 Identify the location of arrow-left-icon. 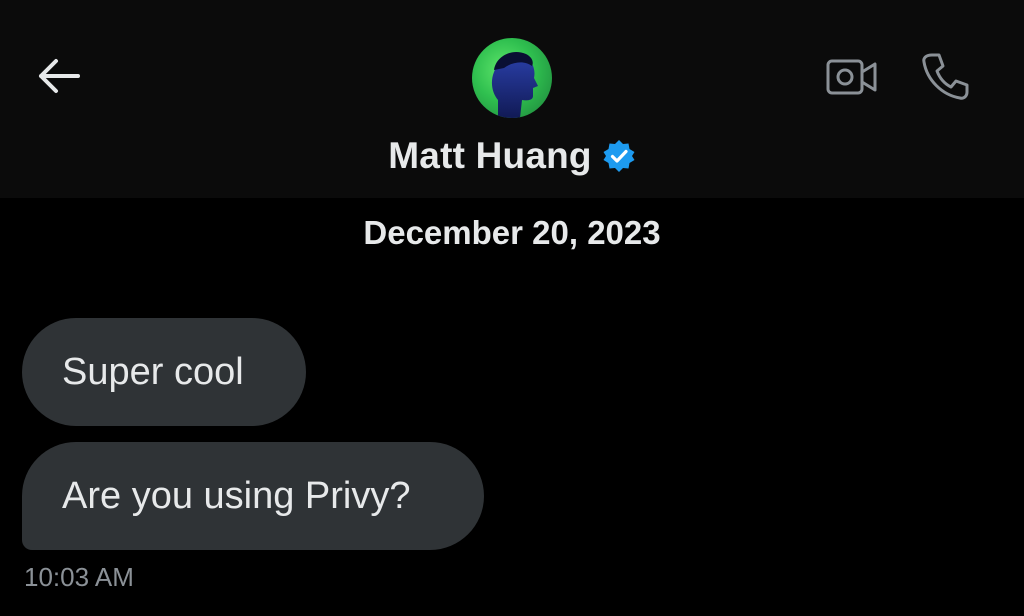
(59, 76).